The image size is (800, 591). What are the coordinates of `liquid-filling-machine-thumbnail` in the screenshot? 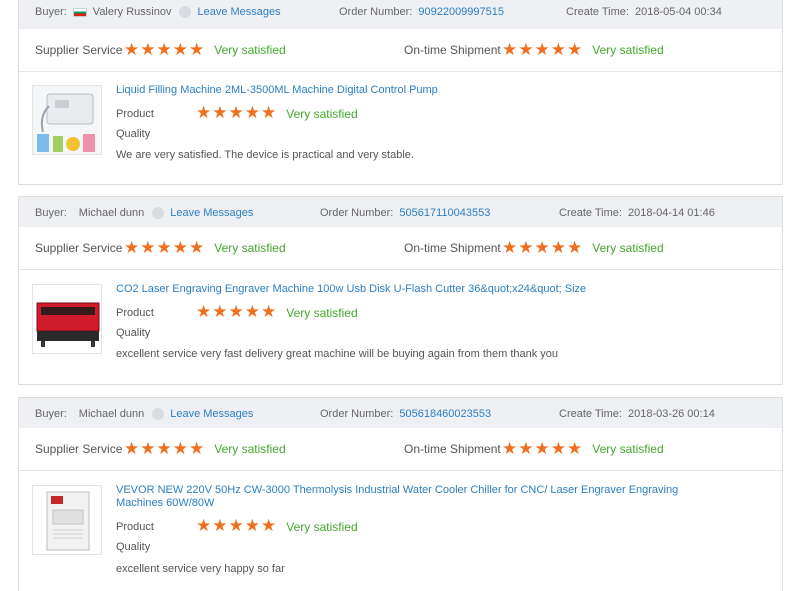 It's located at (67, 120).